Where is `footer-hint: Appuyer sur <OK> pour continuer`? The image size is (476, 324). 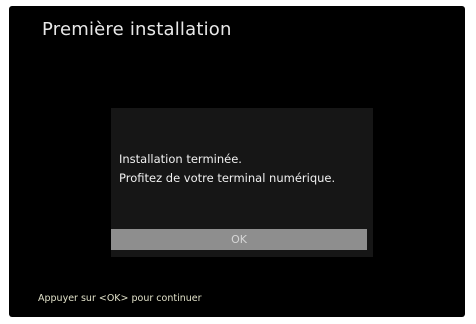 footer-hint: Appuyer sur <OK> pour continuer is located at coordinates (120, 298).